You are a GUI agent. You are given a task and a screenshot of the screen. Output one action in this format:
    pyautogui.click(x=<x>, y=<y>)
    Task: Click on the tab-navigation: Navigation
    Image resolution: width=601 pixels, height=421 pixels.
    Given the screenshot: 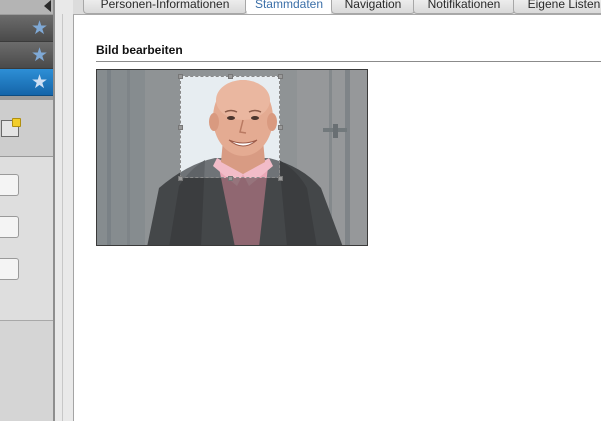 What is the action you would take?
    pyautogui.click(x=373, y=7)
    